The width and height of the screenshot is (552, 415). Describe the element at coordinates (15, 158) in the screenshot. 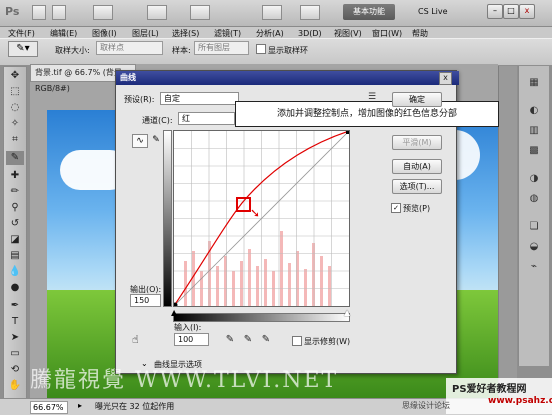

I see `eyedropper-tool-icon: ✎` at that location.